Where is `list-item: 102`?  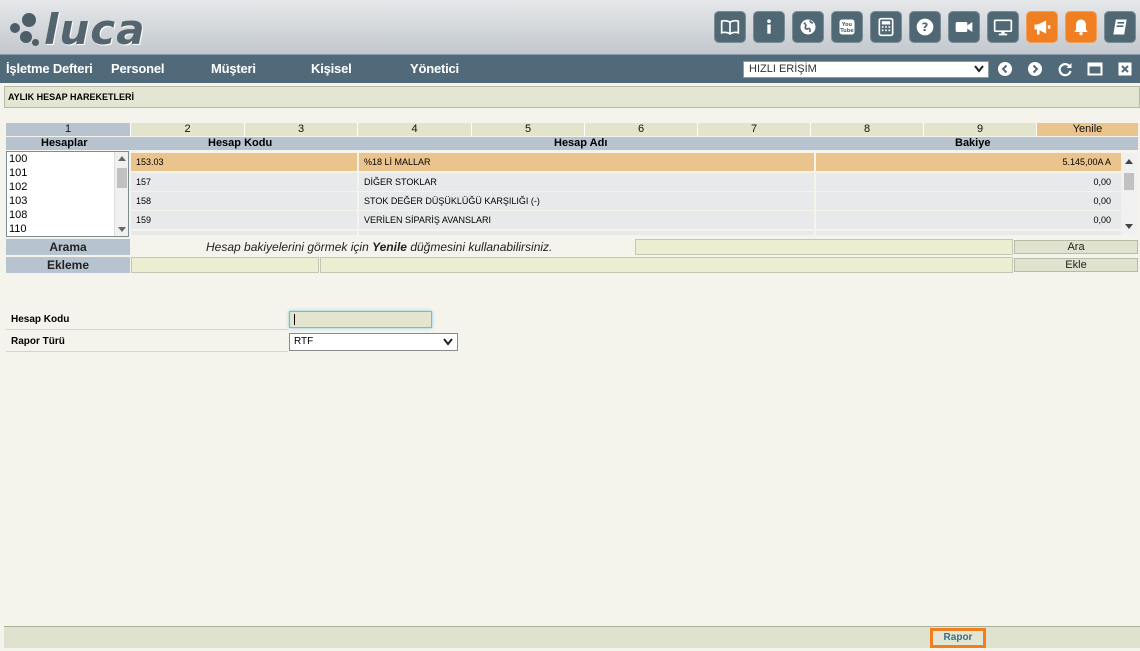 list-item: 102 is located at coordinates (67, 187).